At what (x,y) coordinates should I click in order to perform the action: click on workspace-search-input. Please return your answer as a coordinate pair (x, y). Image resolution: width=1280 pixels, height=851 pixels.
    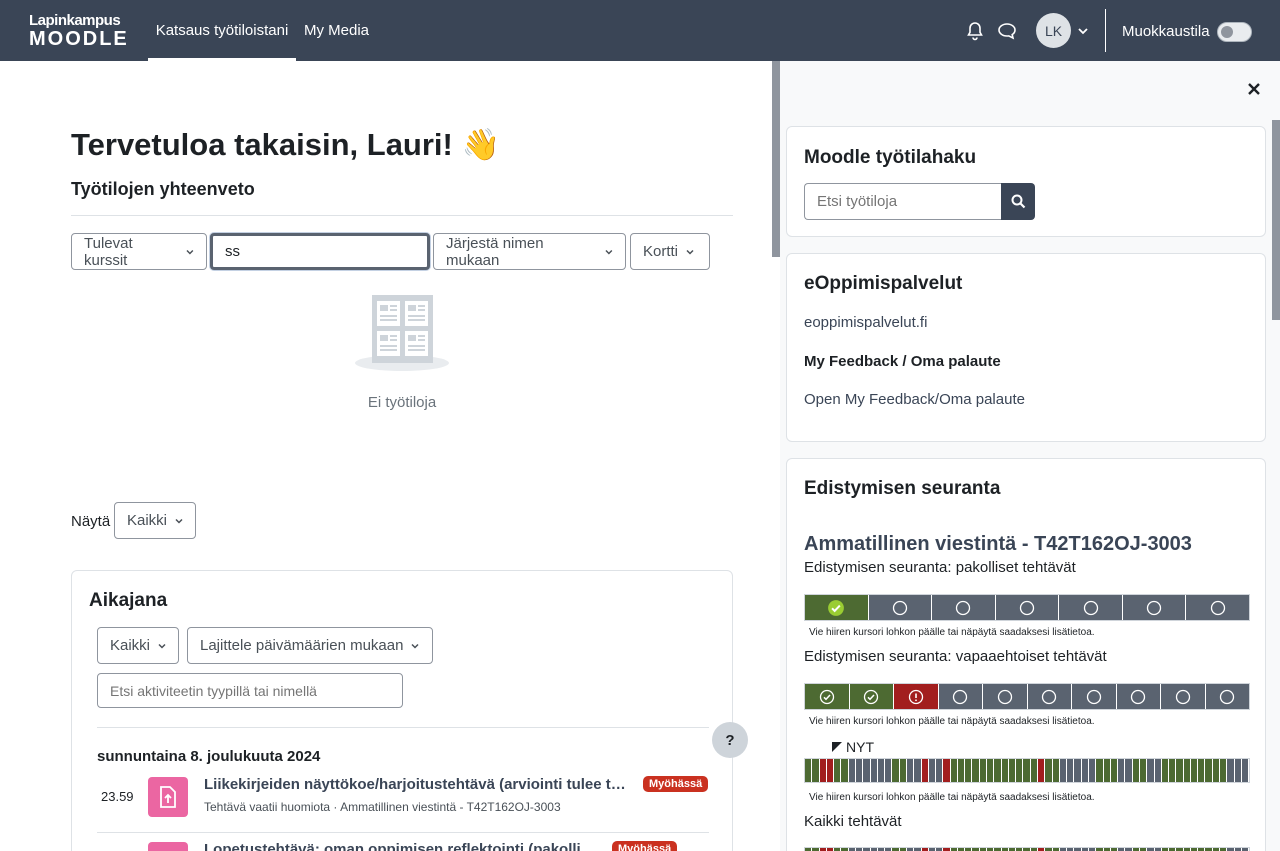
    Looking at the image, I should click on (903, 201).